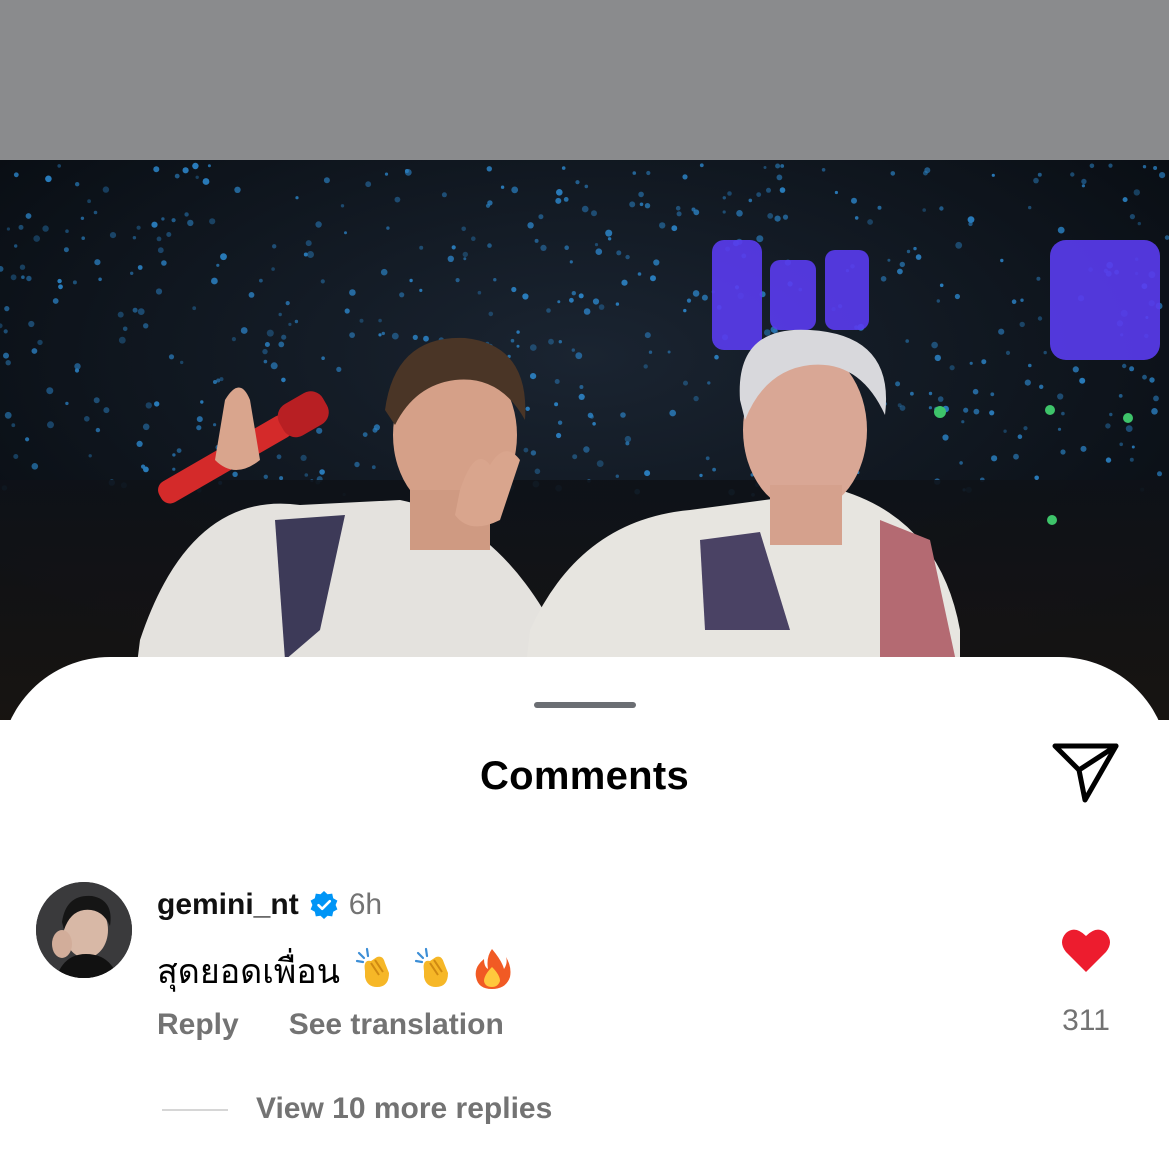  Describe the element at coordinates (365, 904) in the screenshot. I see `comment-timestamp: 6h` at that location.